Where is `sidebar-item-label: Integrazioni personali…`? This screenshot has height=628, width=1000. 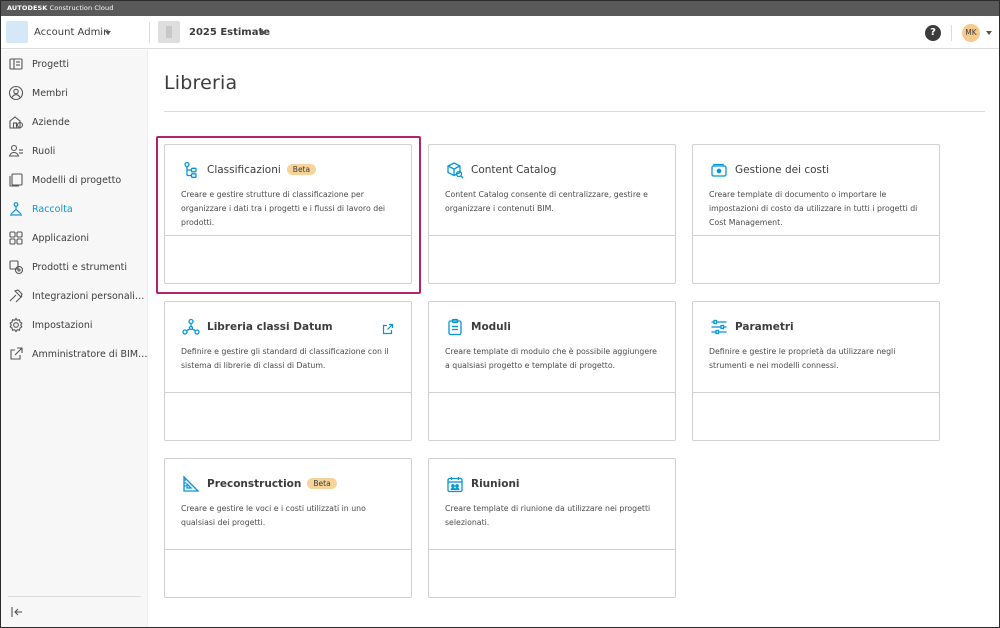
sidebar-item-label: Integrazioni personali… is located at coordinates (88, 296).